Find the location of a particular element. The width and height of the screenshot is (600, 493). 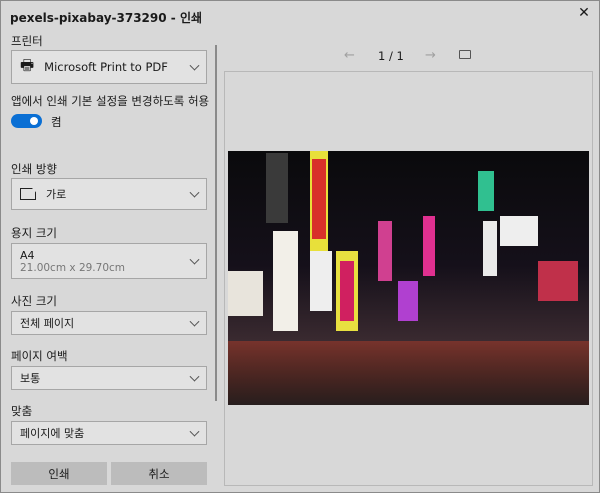

arrow-right-icon: → is located at coordinates (430, 55).